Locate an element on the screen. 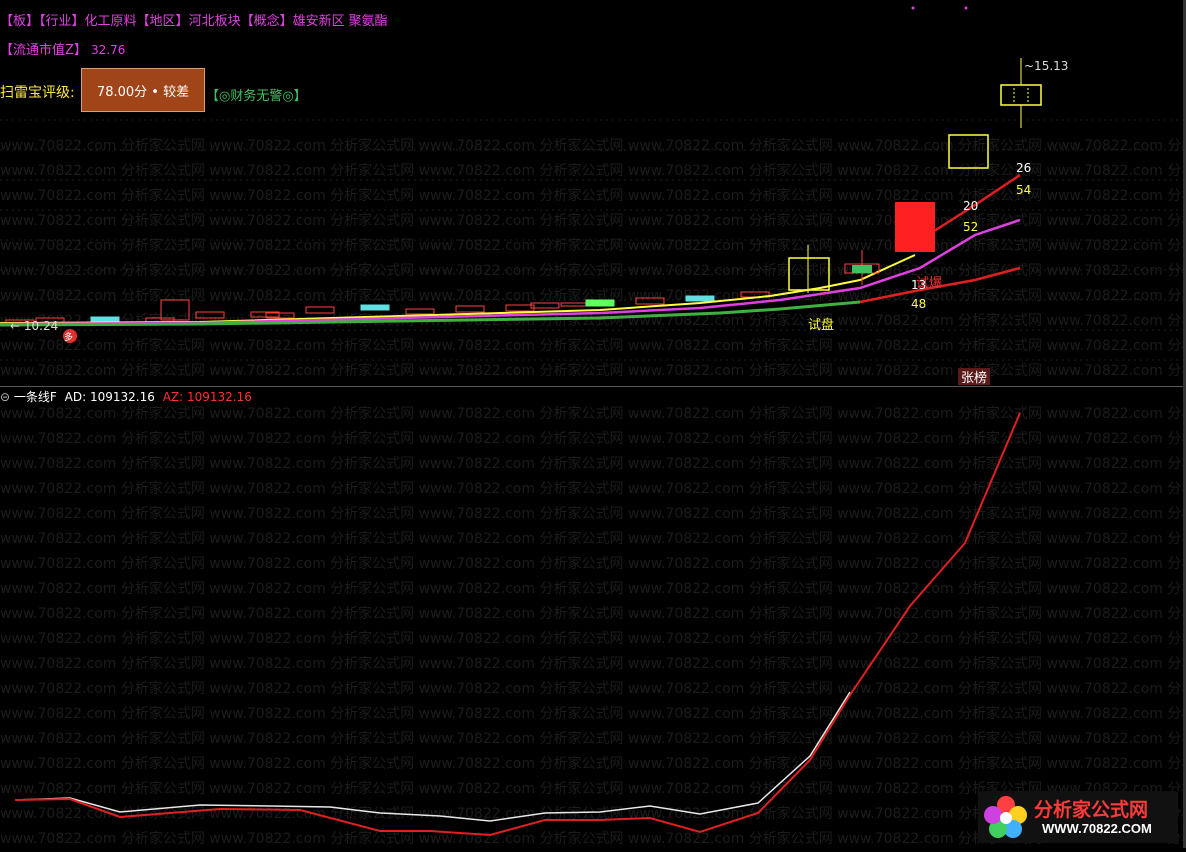 This screenshot has height=852, width=1186. tag-region: 【地区】 is located at coordinates (163, 21).